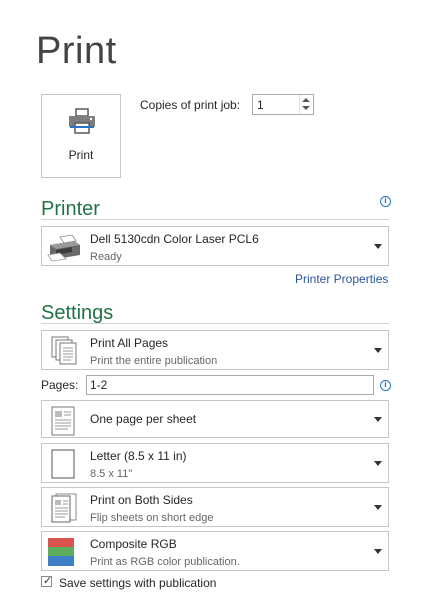  What do you see at coordinates (283, 104) in the screenshot?
I see `copies-stepper: 1` at bounding box center [283, 104].